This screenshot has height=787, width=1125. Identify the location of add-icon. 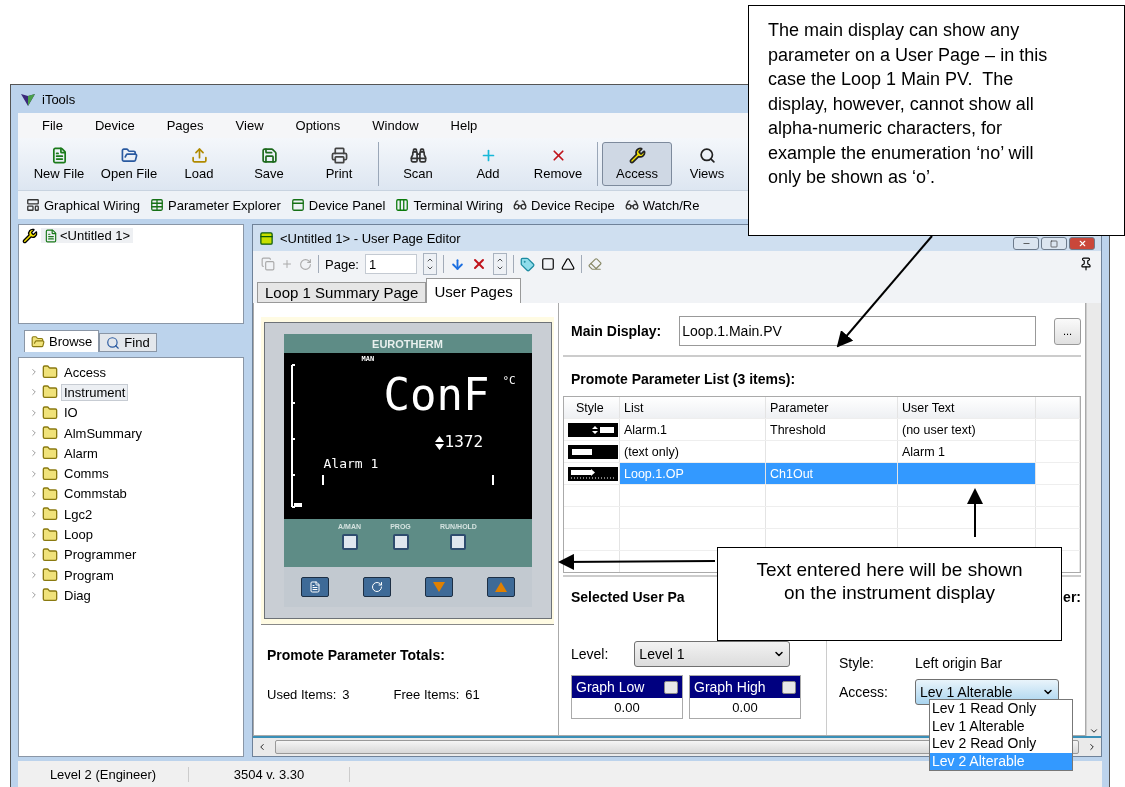
(287, 264).